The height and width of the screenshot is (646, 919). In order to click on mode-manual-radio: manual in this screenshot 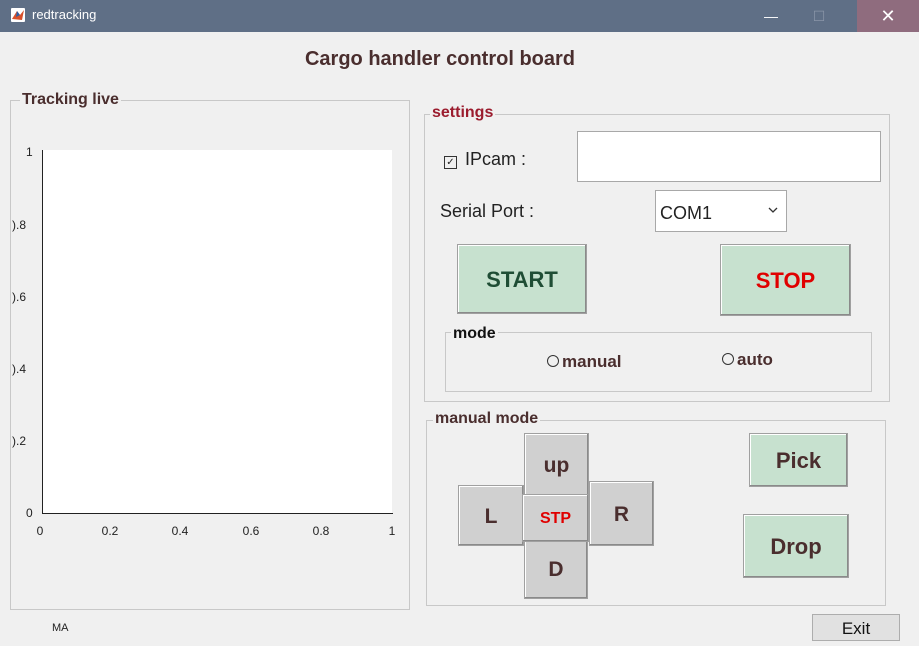, I will do `click(584, 362)`.